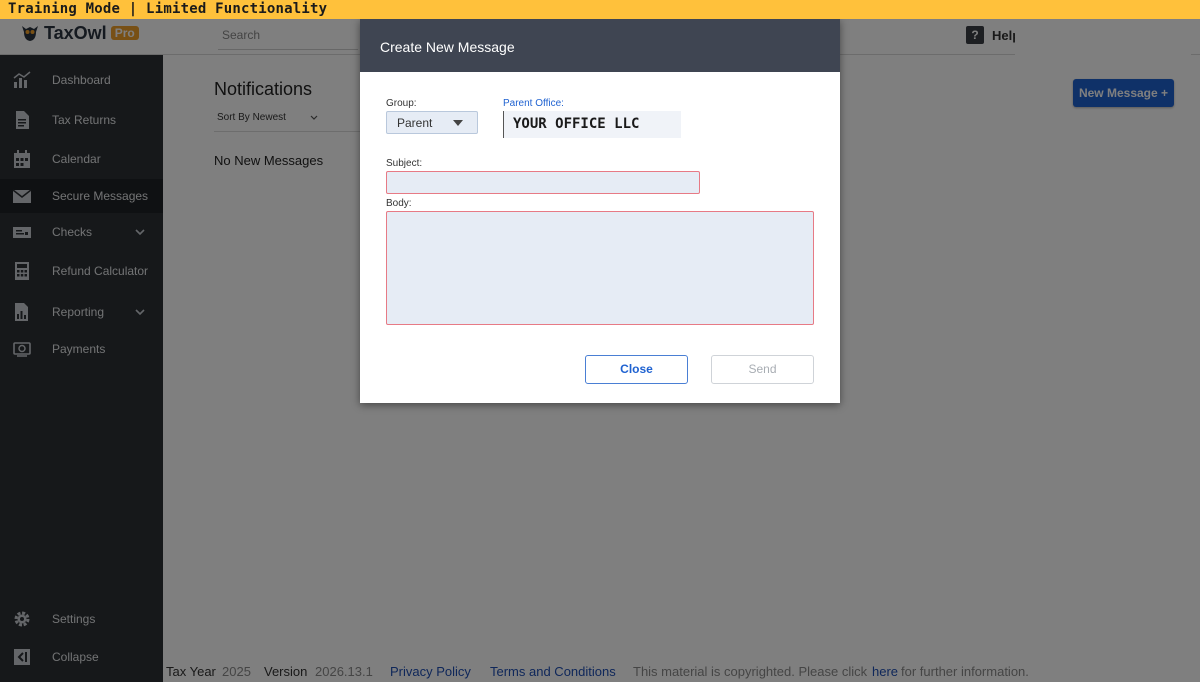  Describe the element at coordinates (576, 124) in the screenshot. I see `parent-office-value: YOUR OFFICE LLC` at that location.